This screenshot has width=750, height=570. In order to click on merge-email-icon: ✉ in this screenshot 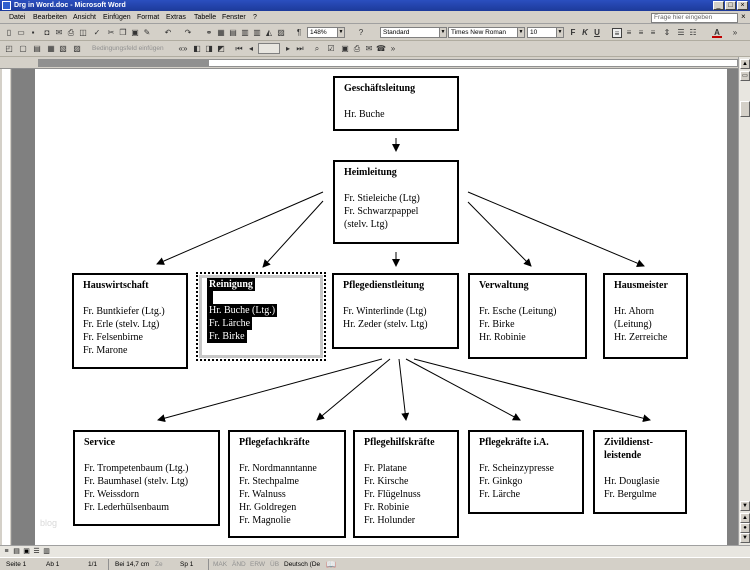, I will do `click(369, 49)`.